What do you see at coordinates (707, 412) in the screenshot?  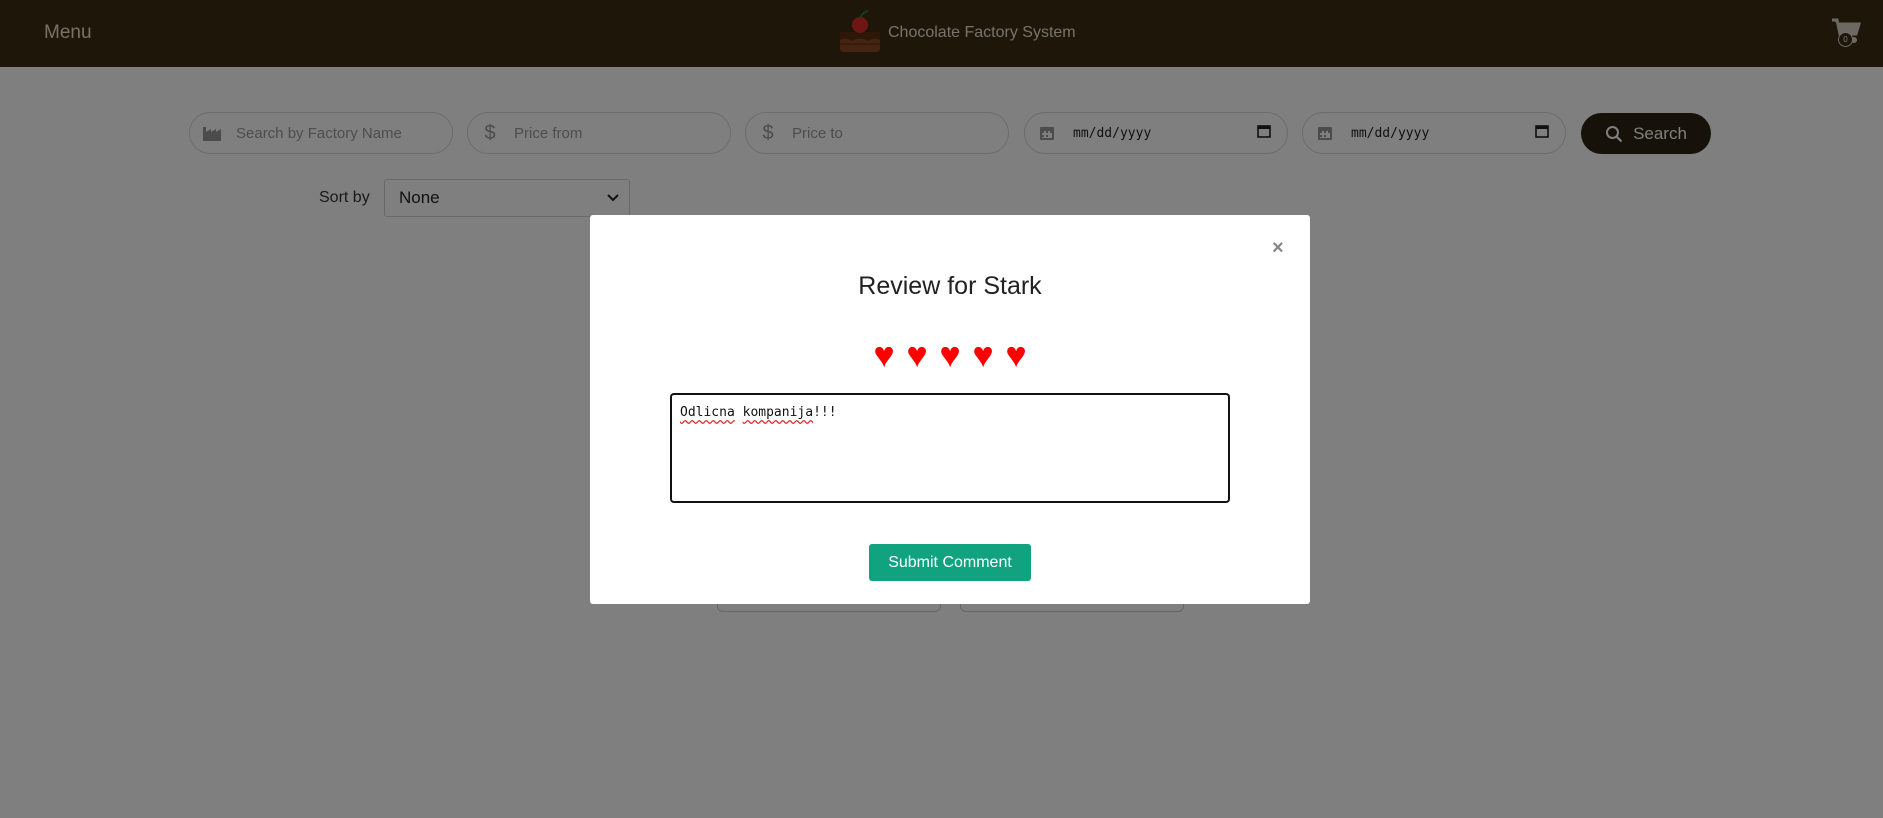 I see `comment-word: Odlicna` at bounding box center [707, 412].